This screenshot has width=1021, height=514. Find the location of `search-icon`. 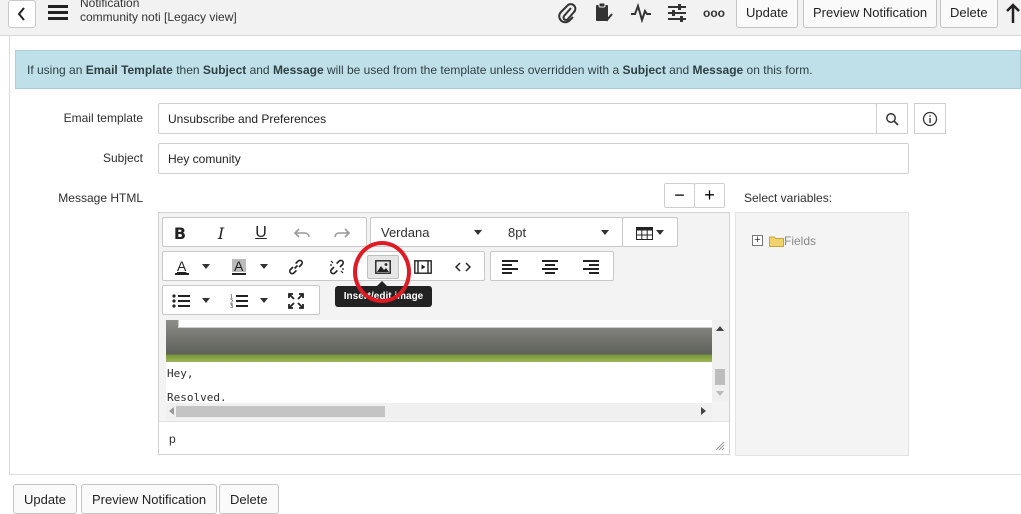

search-icon is located at coordinates (892, 119).